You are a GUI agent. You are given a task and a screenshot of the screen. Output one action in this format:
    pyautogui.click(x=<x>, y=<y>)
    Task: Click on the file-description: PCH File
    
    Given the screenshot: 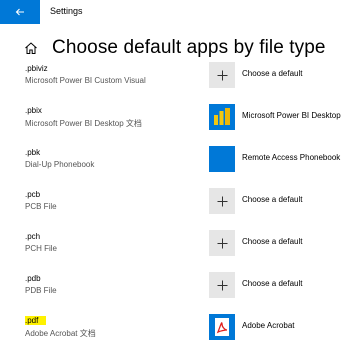 What is the action you would take?
    pyautogui.click(x=41, y=248)
    